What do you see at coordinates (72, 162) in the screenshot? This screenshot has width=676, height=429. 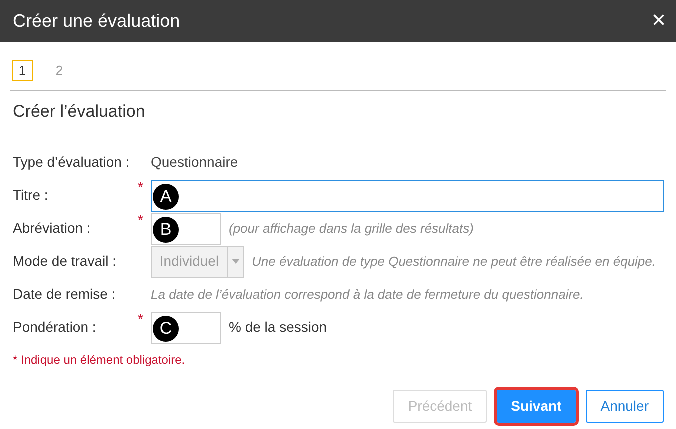 I see `field-label: Type d’évaluation :` at bounding box center [72, 162].